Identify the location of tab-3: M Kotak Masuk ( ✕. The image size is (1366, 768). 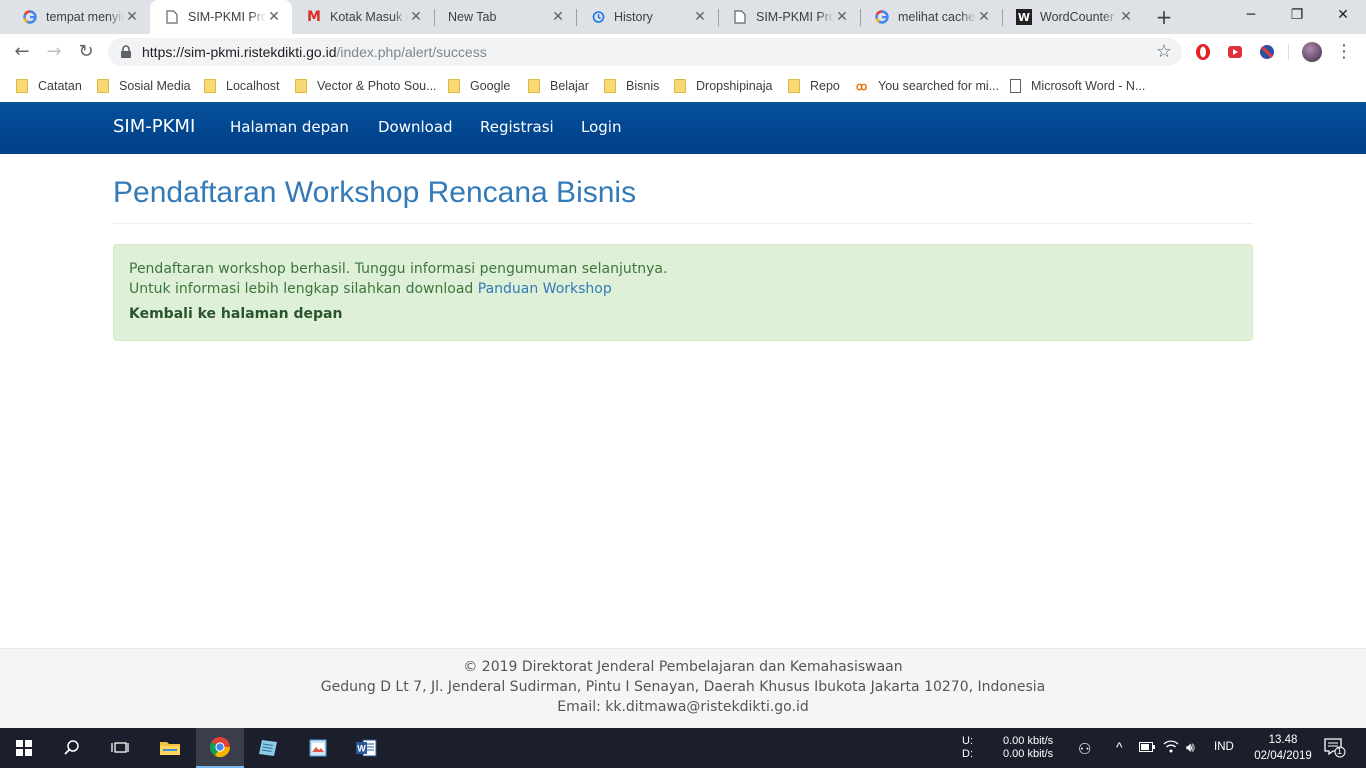
(363, 17).